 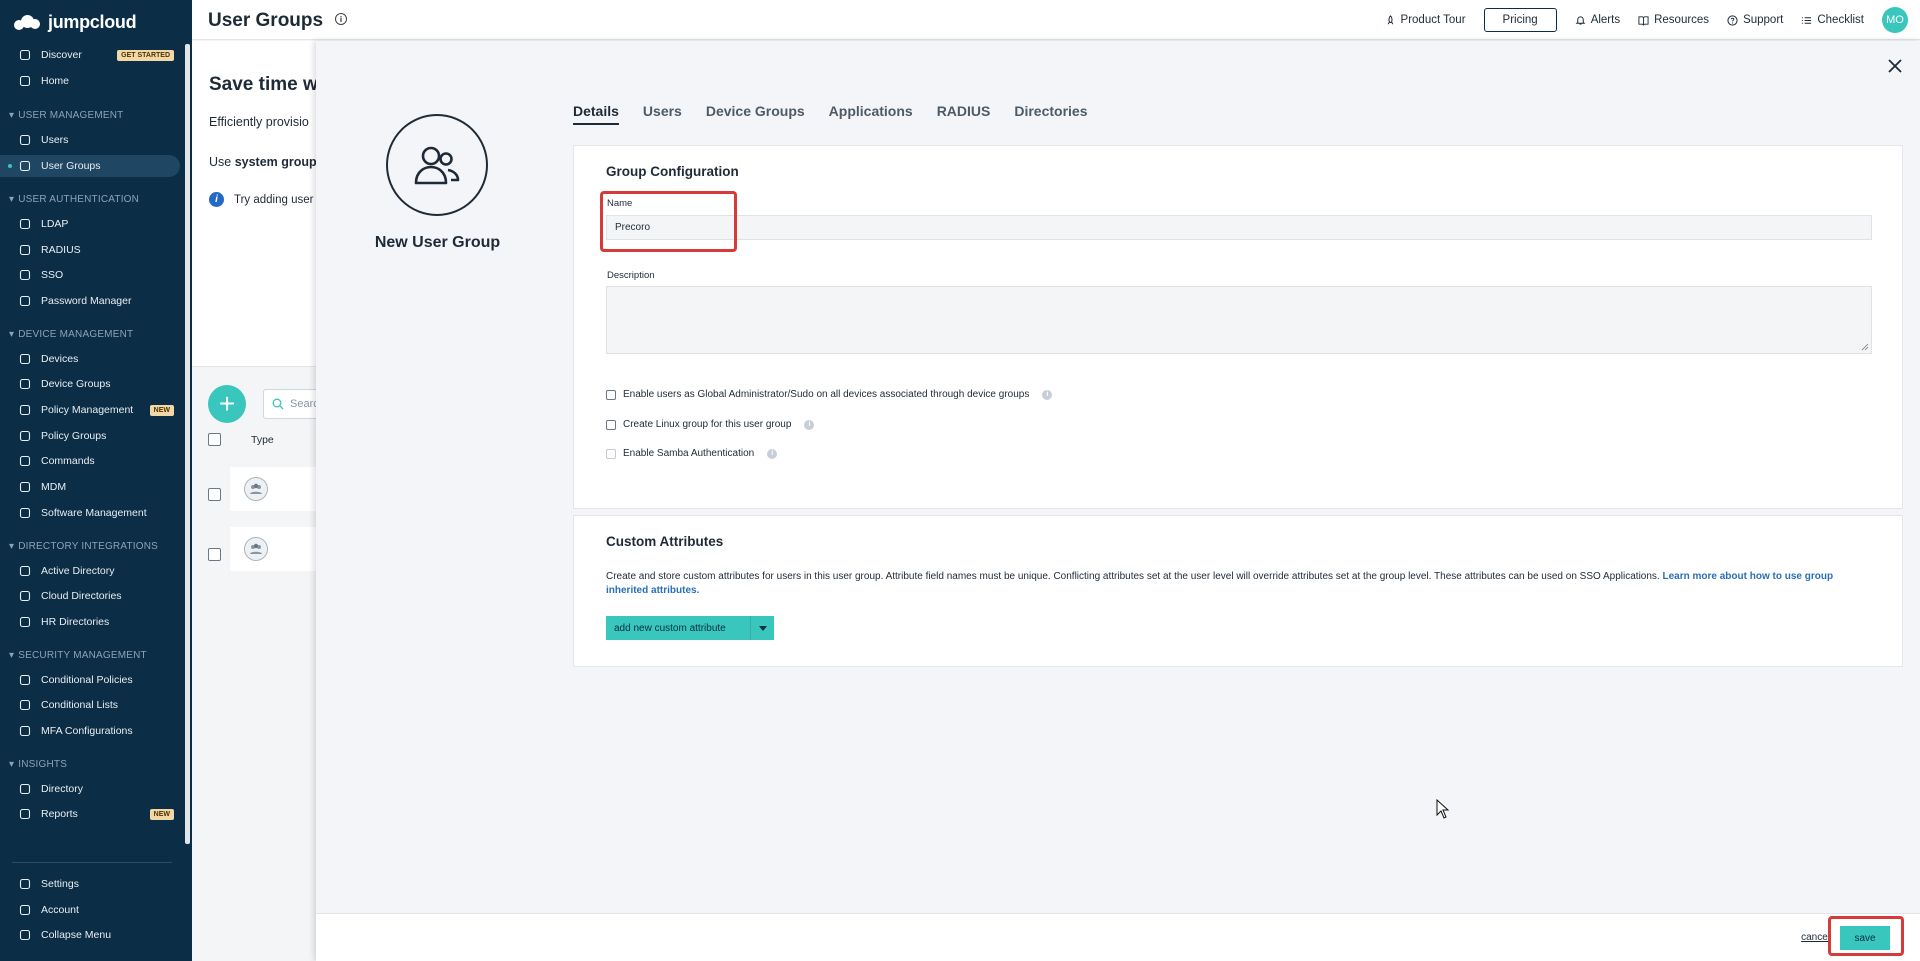 What do you see at coordinates (1832, 20) in the screenshot?
I see `checklist-link: Checklist` at bounding box center [1832, 20].